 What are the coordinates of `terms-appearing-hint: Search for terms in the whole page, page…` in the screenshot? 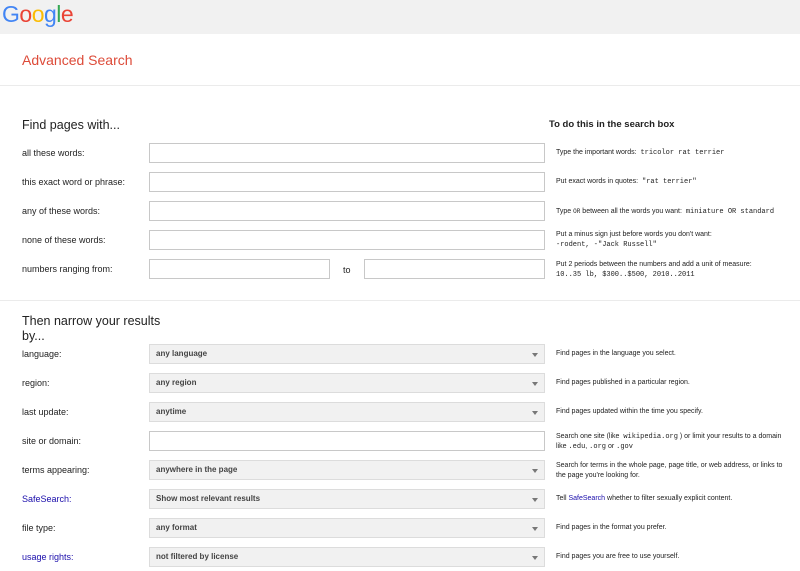 It's located at (678, 471).